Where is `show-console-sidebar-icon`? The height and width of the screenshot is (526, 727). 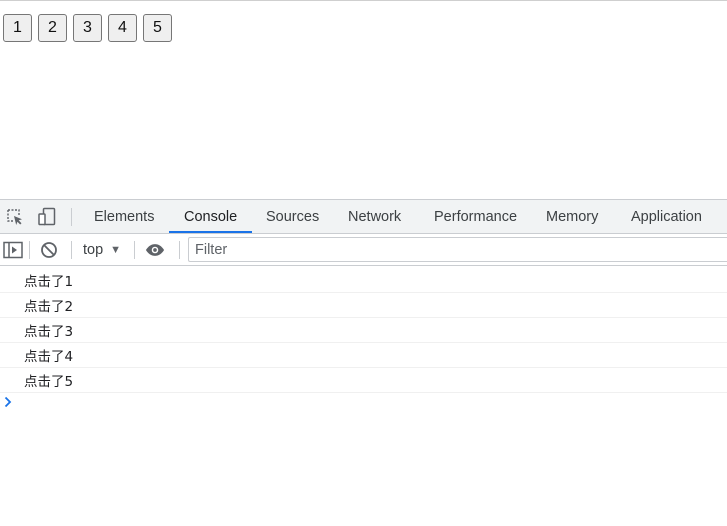
show-console-sidebar-icon is located at coordinates (13, 250).